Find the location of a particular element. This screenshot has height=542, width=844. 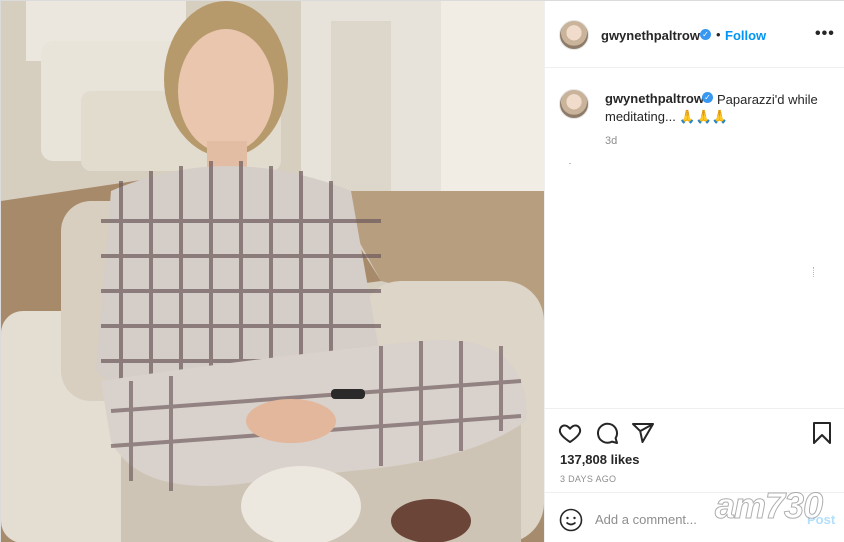

caption-username: gwynethpaltrow is located at coordinates (655, 98).